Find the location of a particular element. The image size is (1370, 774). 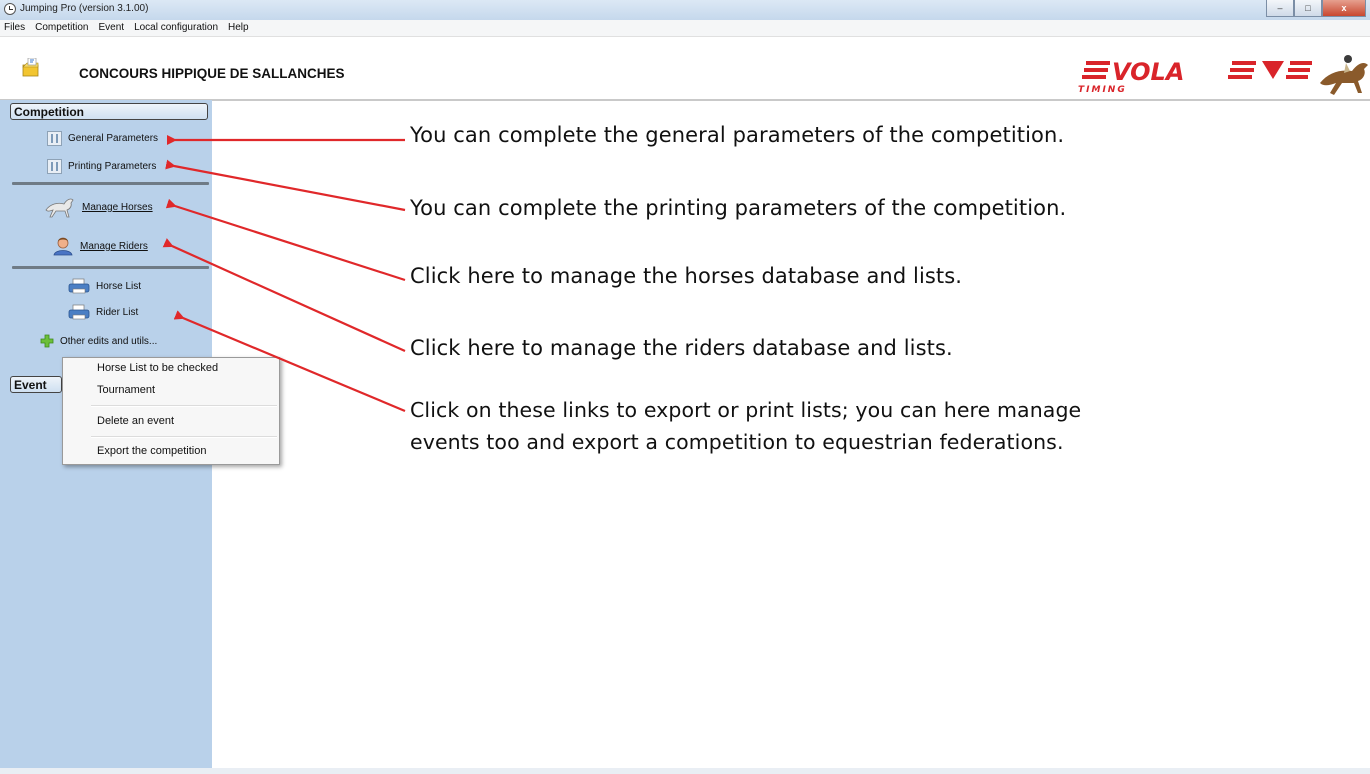

general-parameters-link: General Parameters is located at coordinates (102, 138).